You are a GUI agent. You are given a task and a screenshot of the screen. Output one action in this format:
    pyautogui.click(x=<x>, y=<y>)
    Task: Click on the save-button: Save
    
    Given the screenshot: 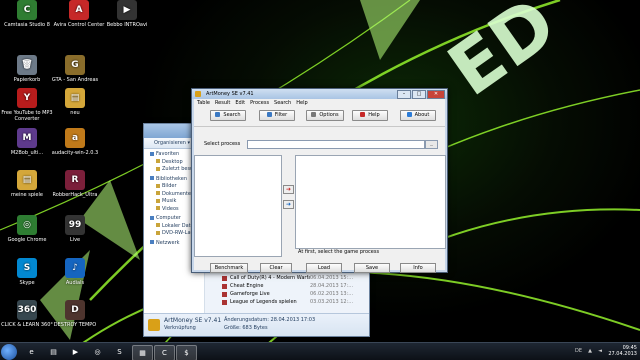 What is the action you would take?
    pyautogui.click(x=372, y=268)
    